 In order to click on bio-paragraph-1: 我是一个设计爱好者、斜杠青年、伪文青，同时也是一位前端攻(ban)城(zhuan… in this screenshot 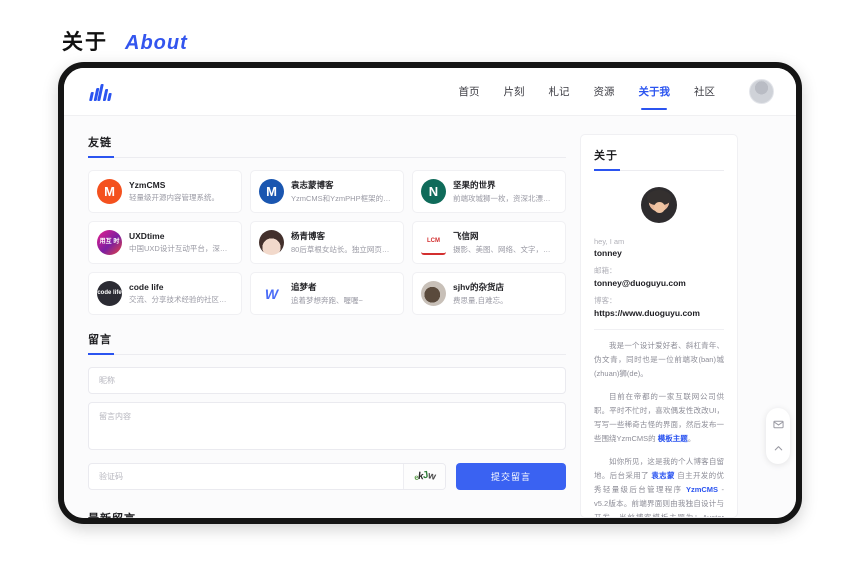, I will do `click(659, 359)`.